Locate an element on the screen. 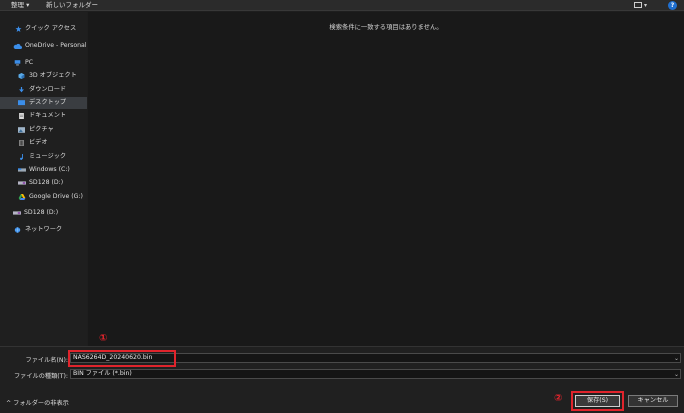 This screenshot has height=413, width=684. empty-results-message: 検索条件に一致する項目はありません。 is located at coordinates (386, 27).